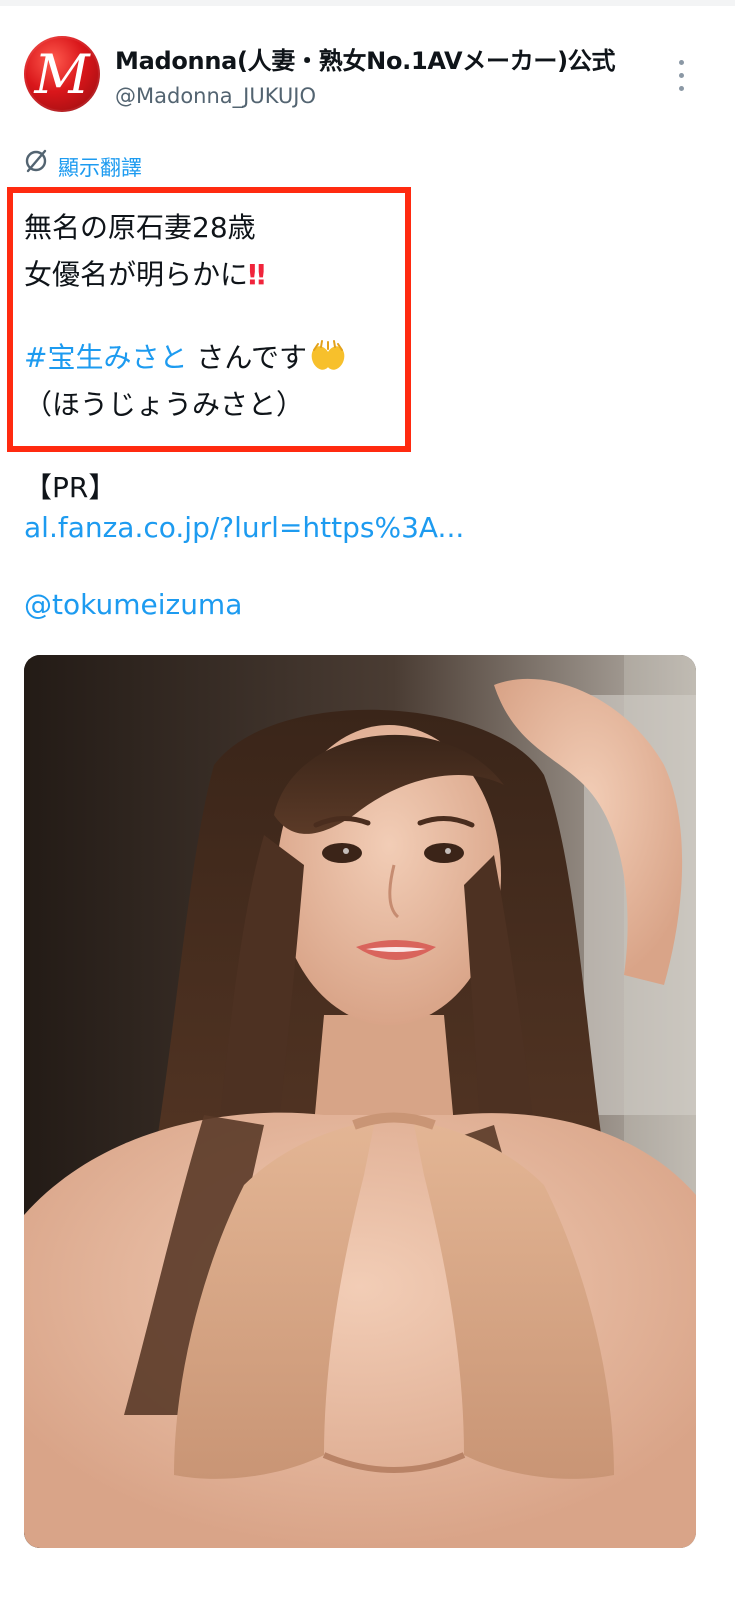 This screenshot has width=735, height=1606. I want to click on tweet-text-line-2-text: 女優名が明らかに, so click(136, 274).